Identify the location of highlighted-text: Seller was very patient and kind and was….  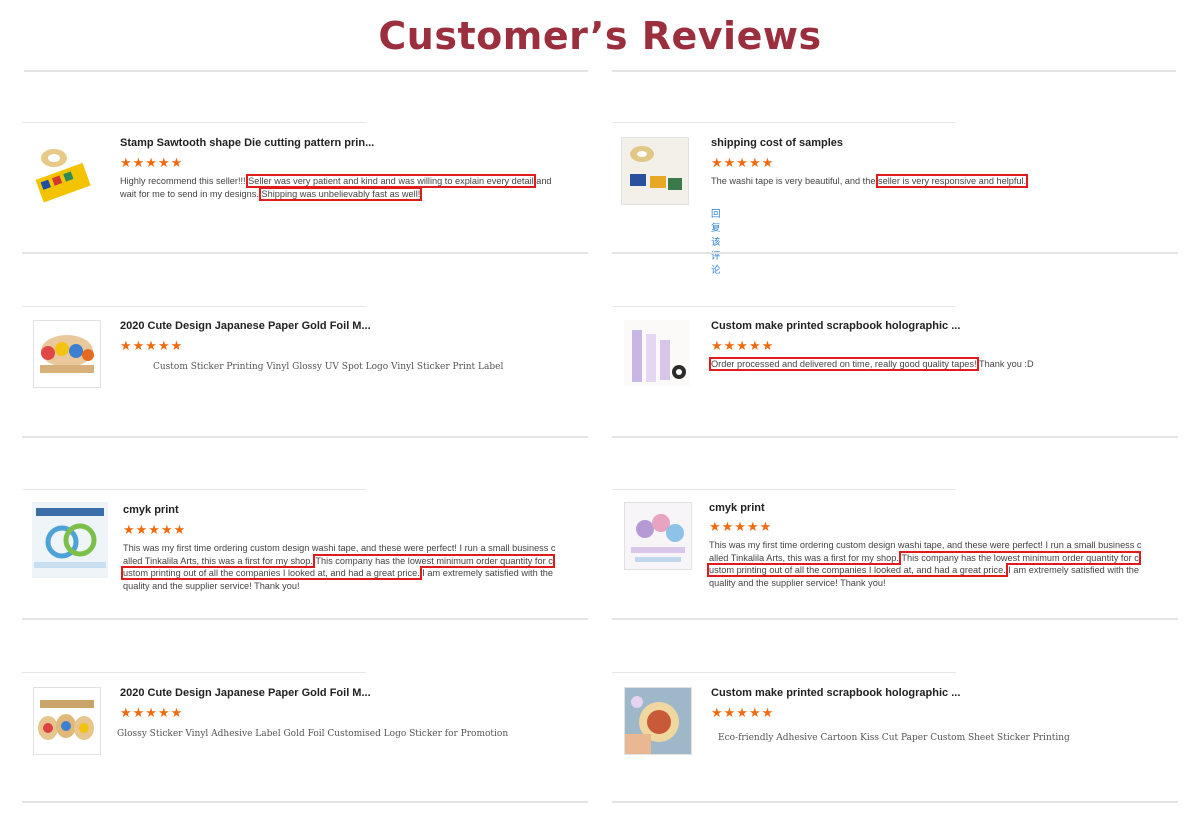
(391, 181).